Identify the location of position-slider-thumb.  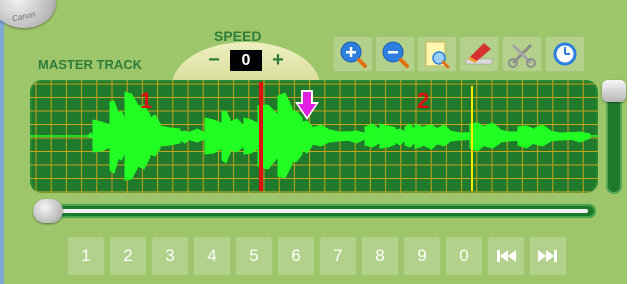
(48, 211).